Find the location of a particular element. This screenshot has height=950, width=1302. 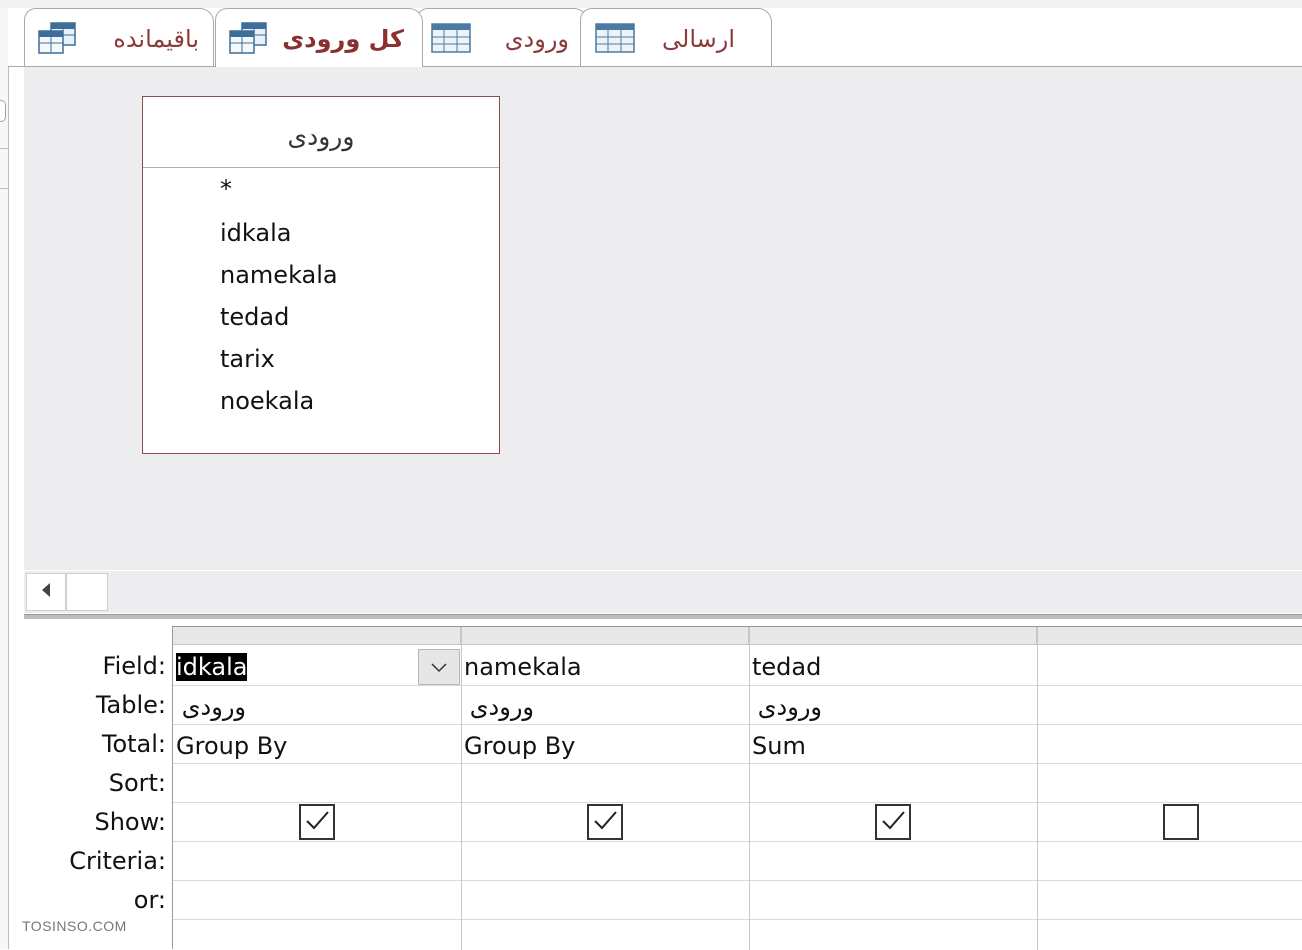

chevron-down-icon is located at coordinates (439, 667).